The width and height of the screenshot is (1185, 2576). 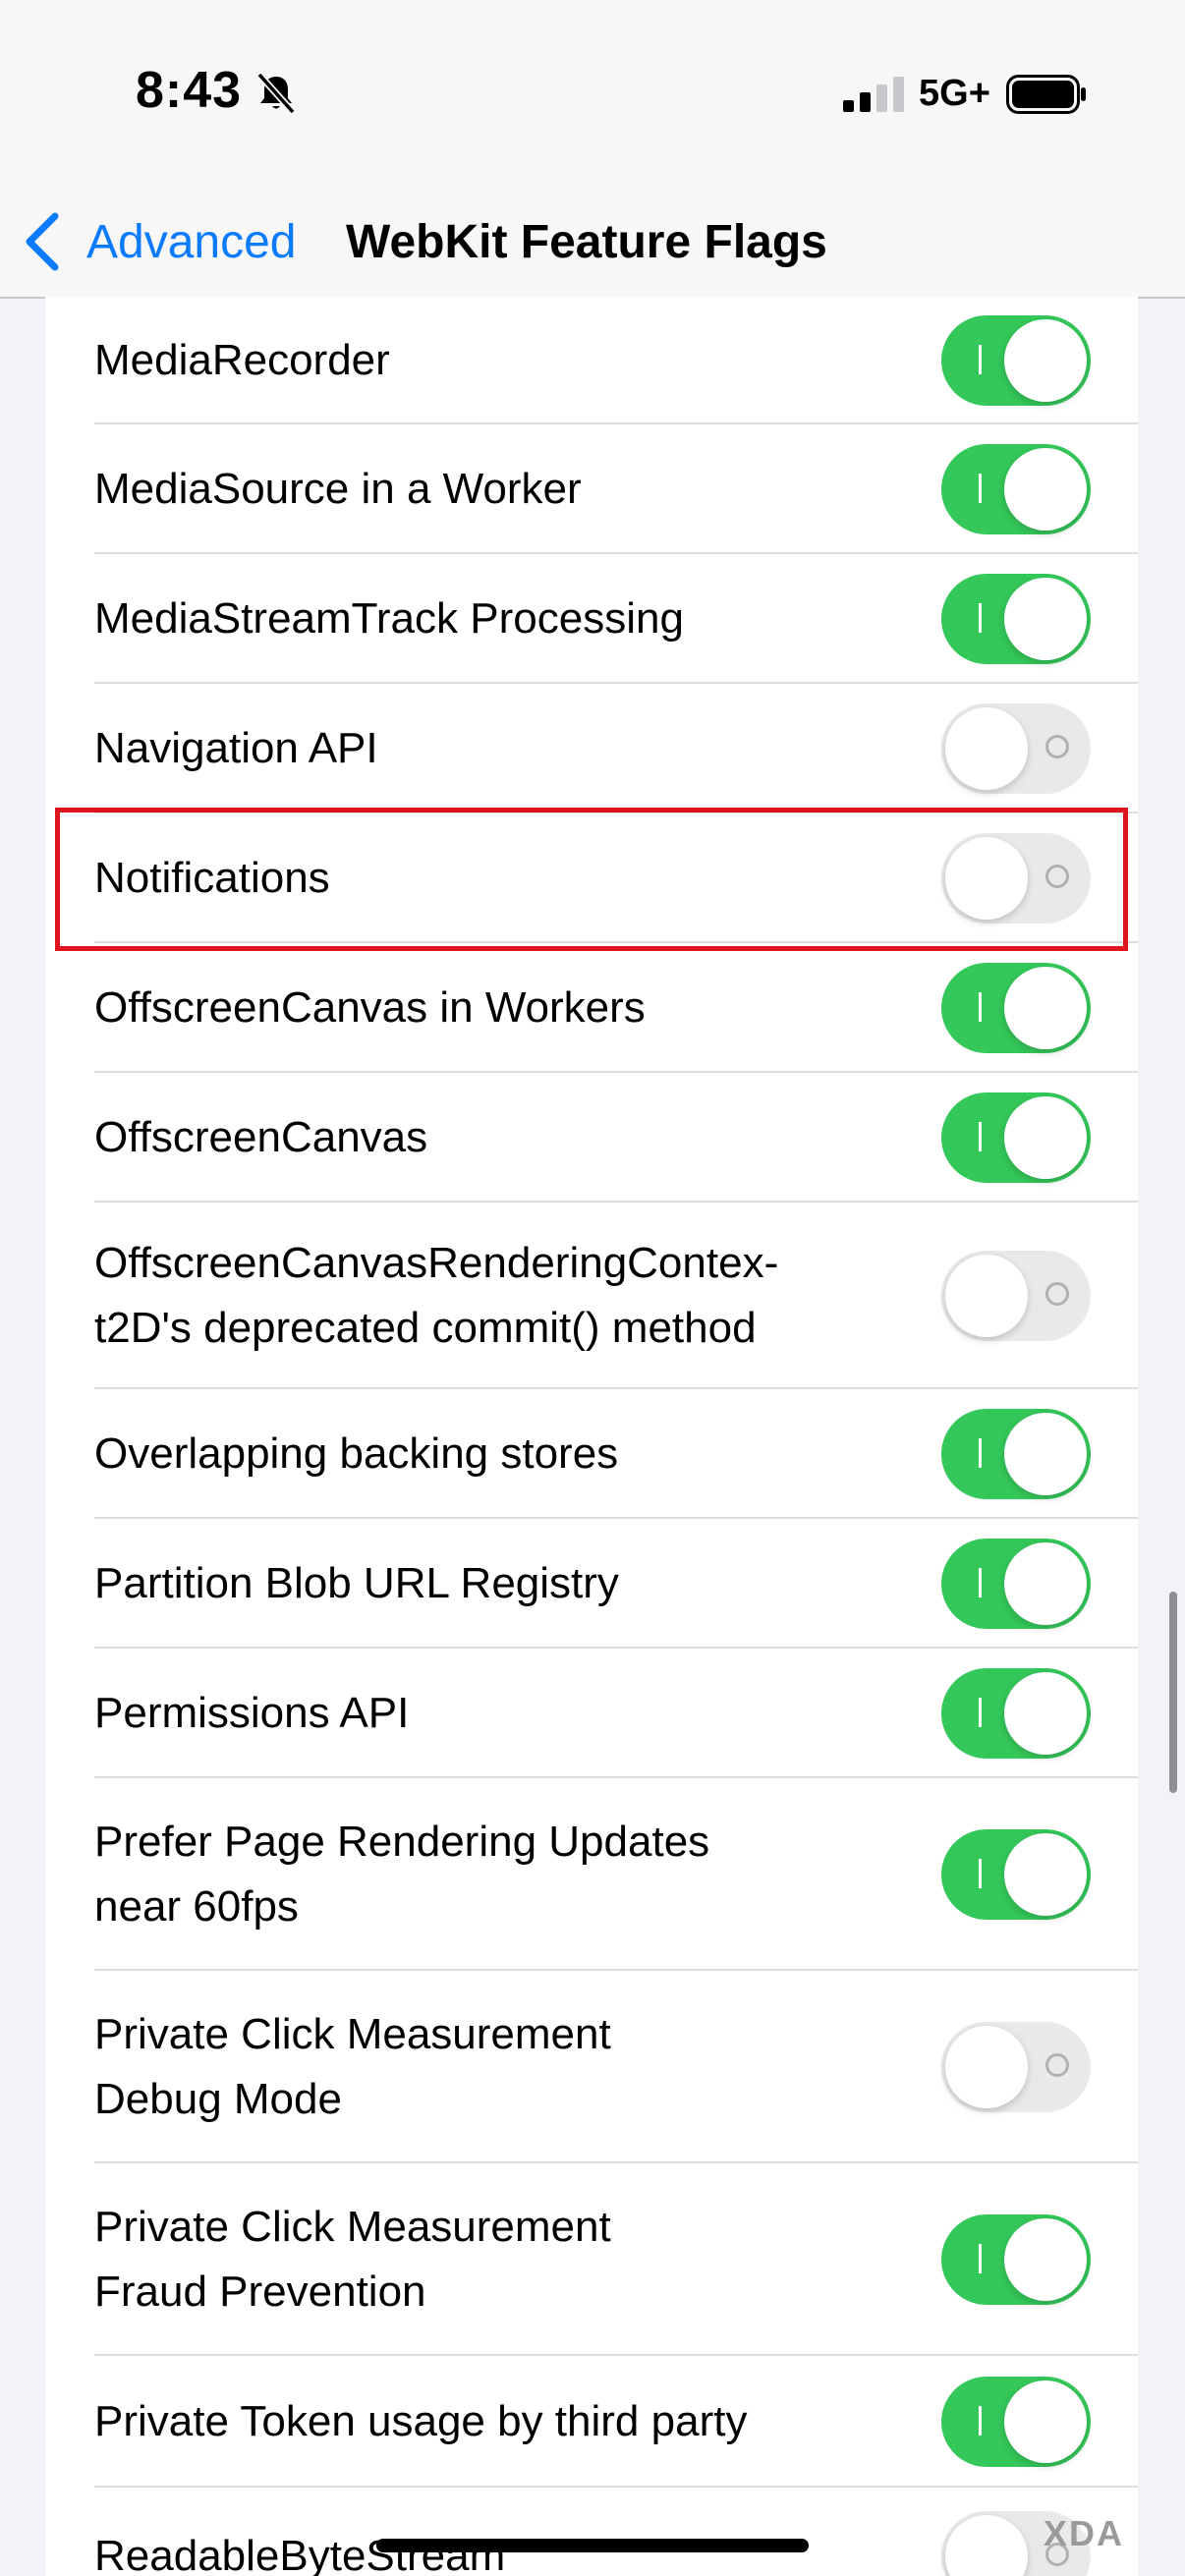 What do you see at coordinates (616, 489) in the screenshot?
I see `flag-row: MediaSource in a Worker` at bounding box center [616, 489].